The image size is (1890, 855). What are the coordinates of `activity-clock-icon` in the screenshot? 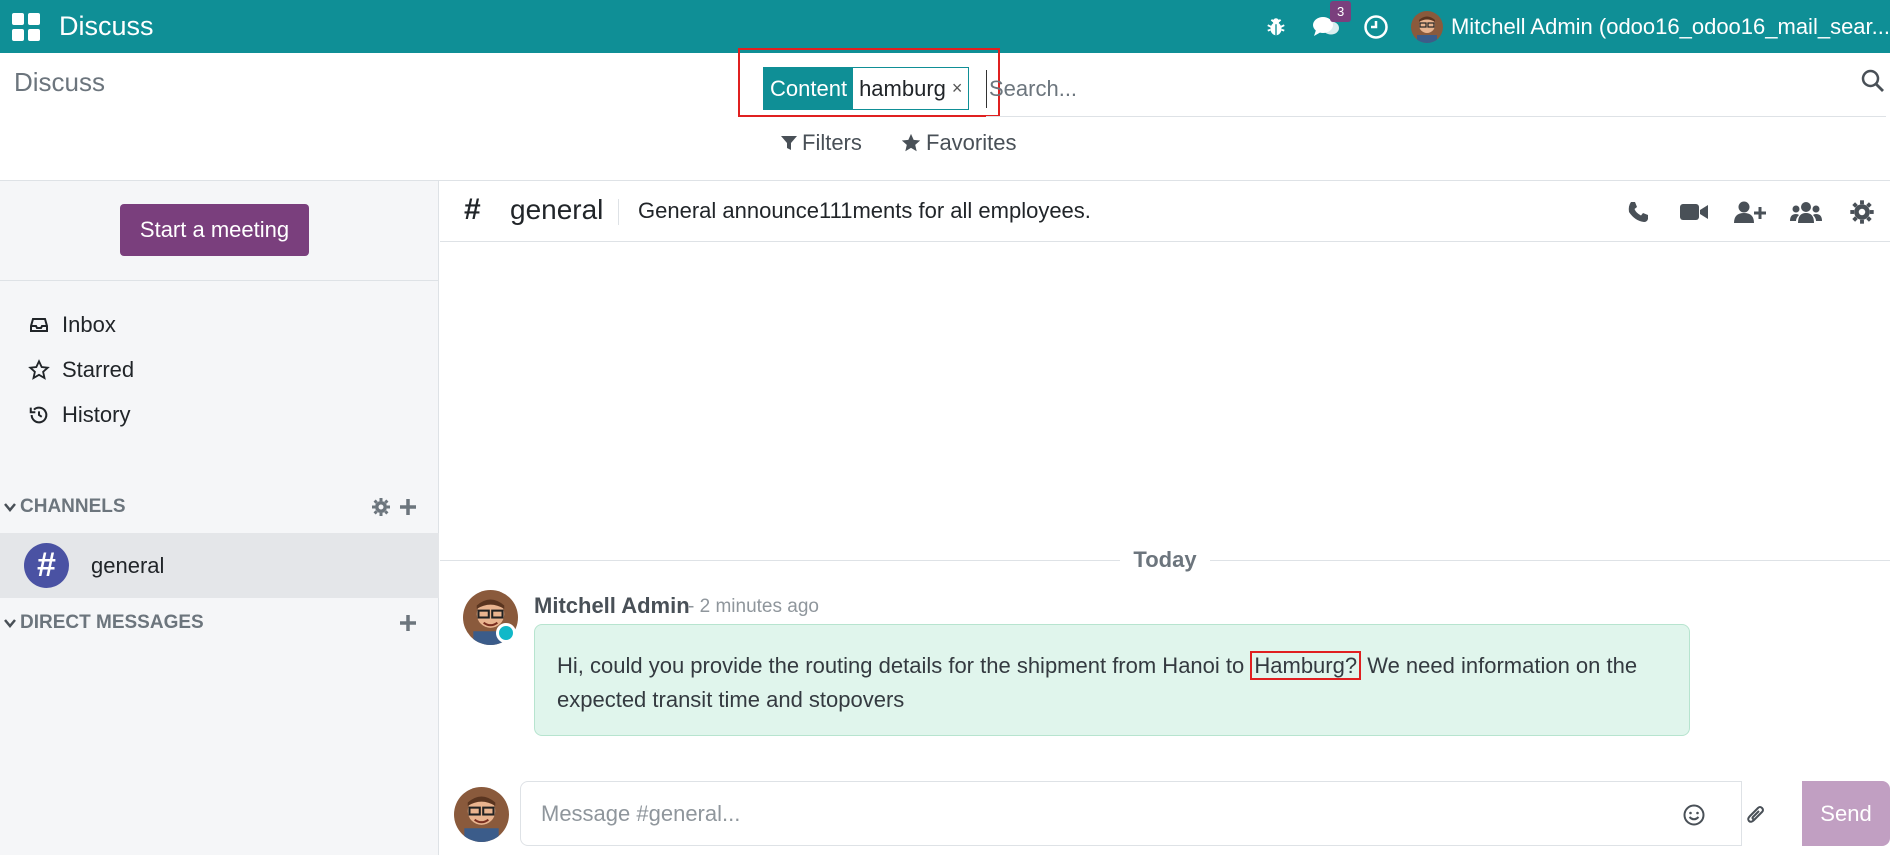 It's located at (1376, 26).